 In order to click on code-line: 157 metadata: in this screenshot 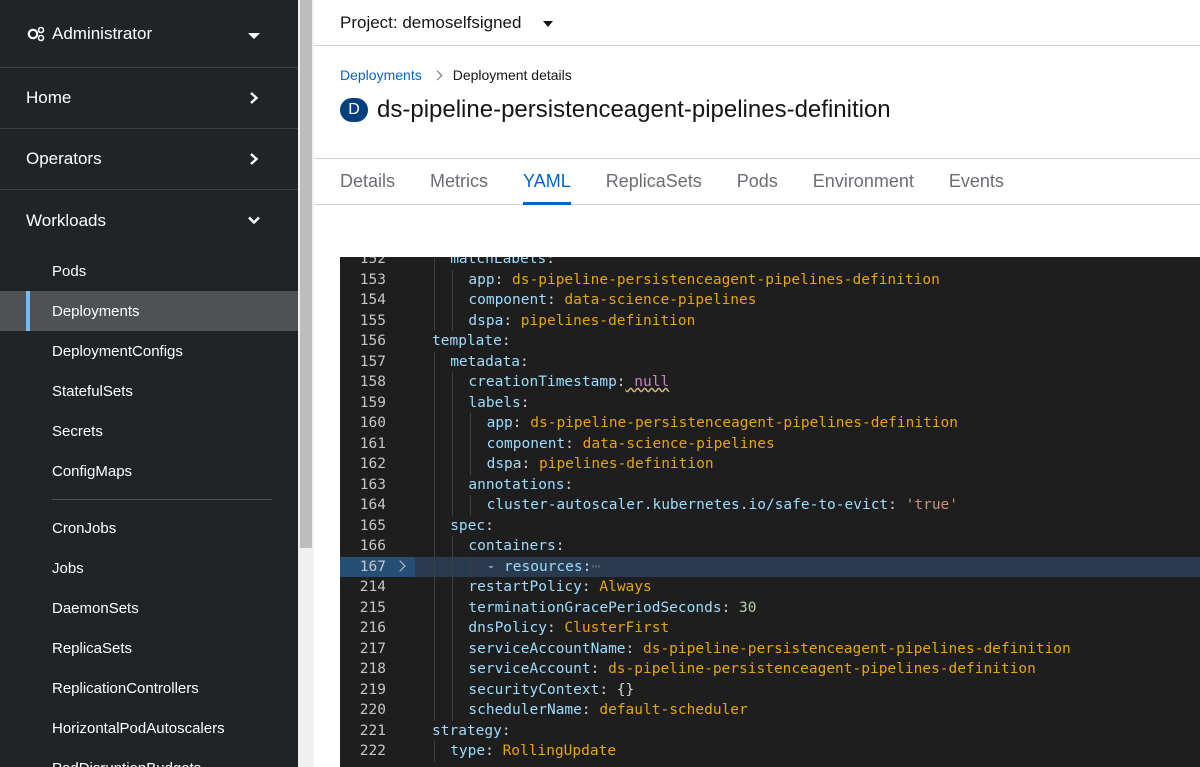, I will do `click(770, 361)`.